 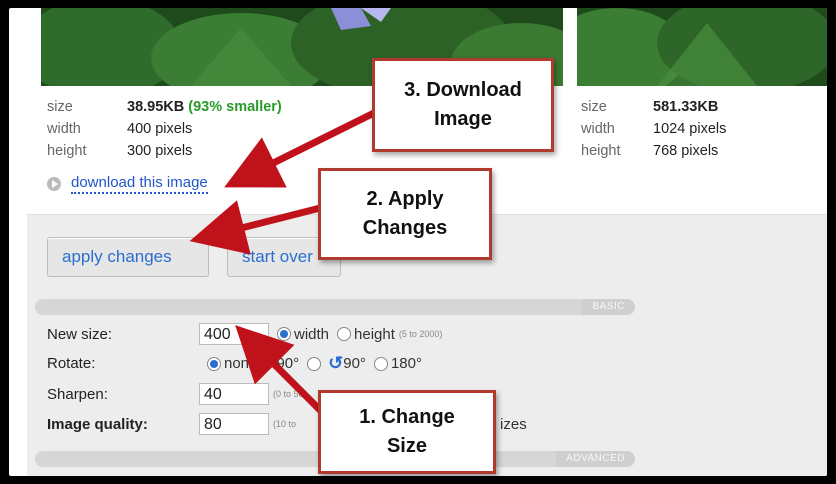 What do you see at coordinates (160, 151) in the screenshot?
I see `height-value: 300 pixels` at bounding box center [160, 151].